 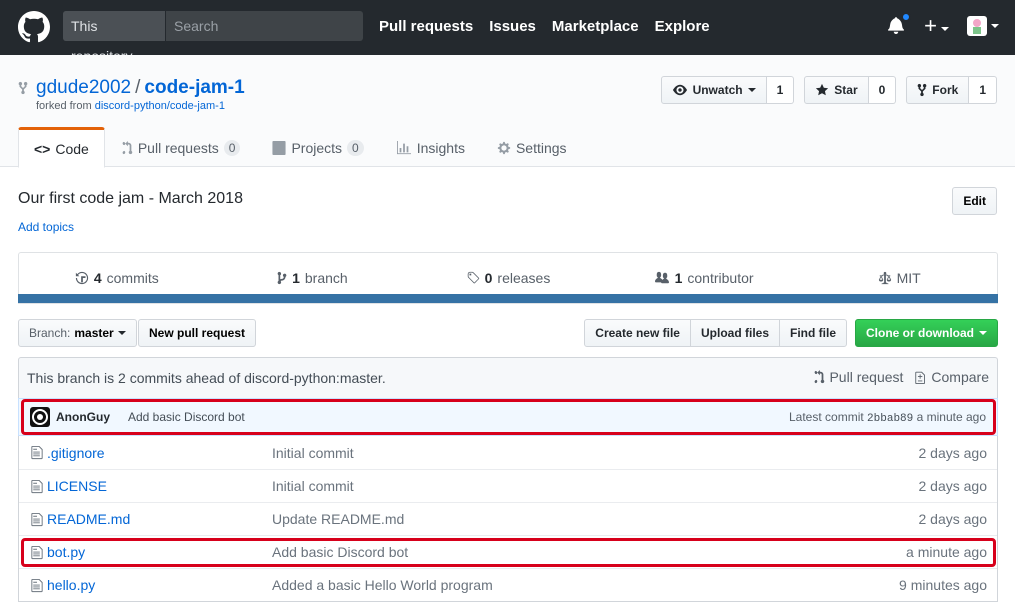 What do you see at coordinates (64, 106) in the screenshot?
I see `forked-from-prefix: forked from` at bounding box center [64, 106].